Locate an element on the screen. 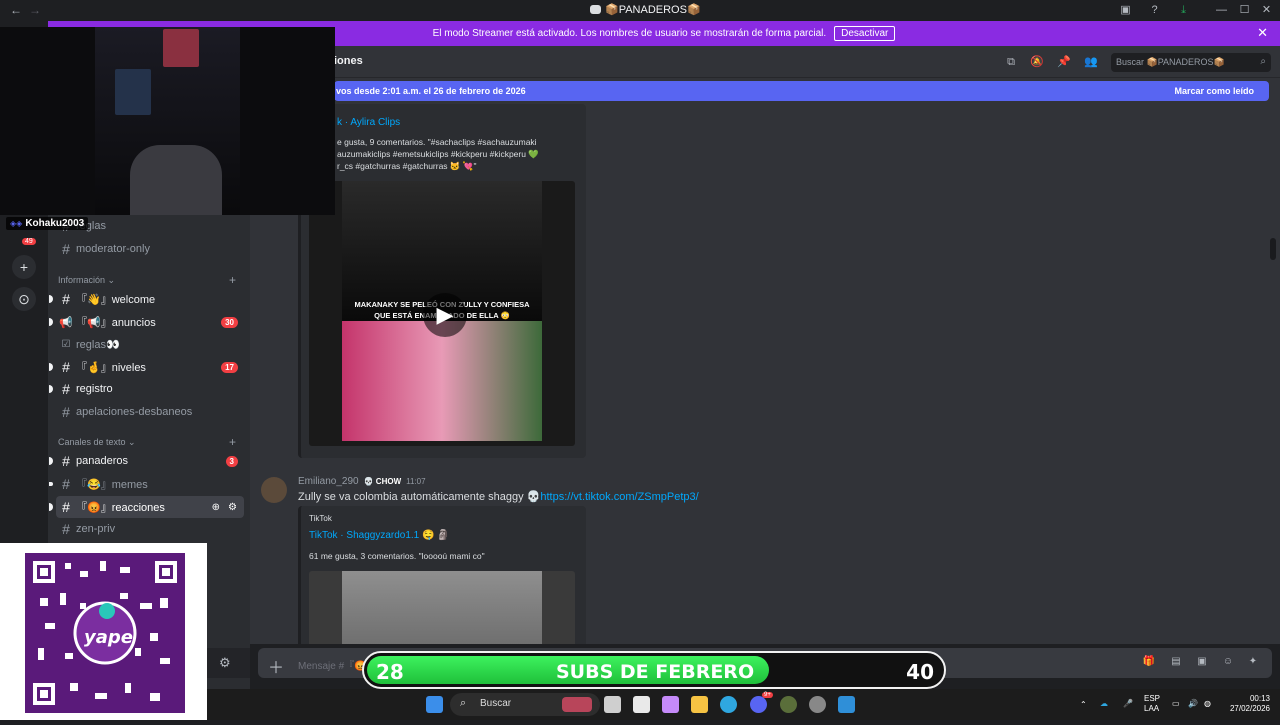 This screenshot has height=725, width=1280. minimize-button: — is located at coordinates (1221, 10).